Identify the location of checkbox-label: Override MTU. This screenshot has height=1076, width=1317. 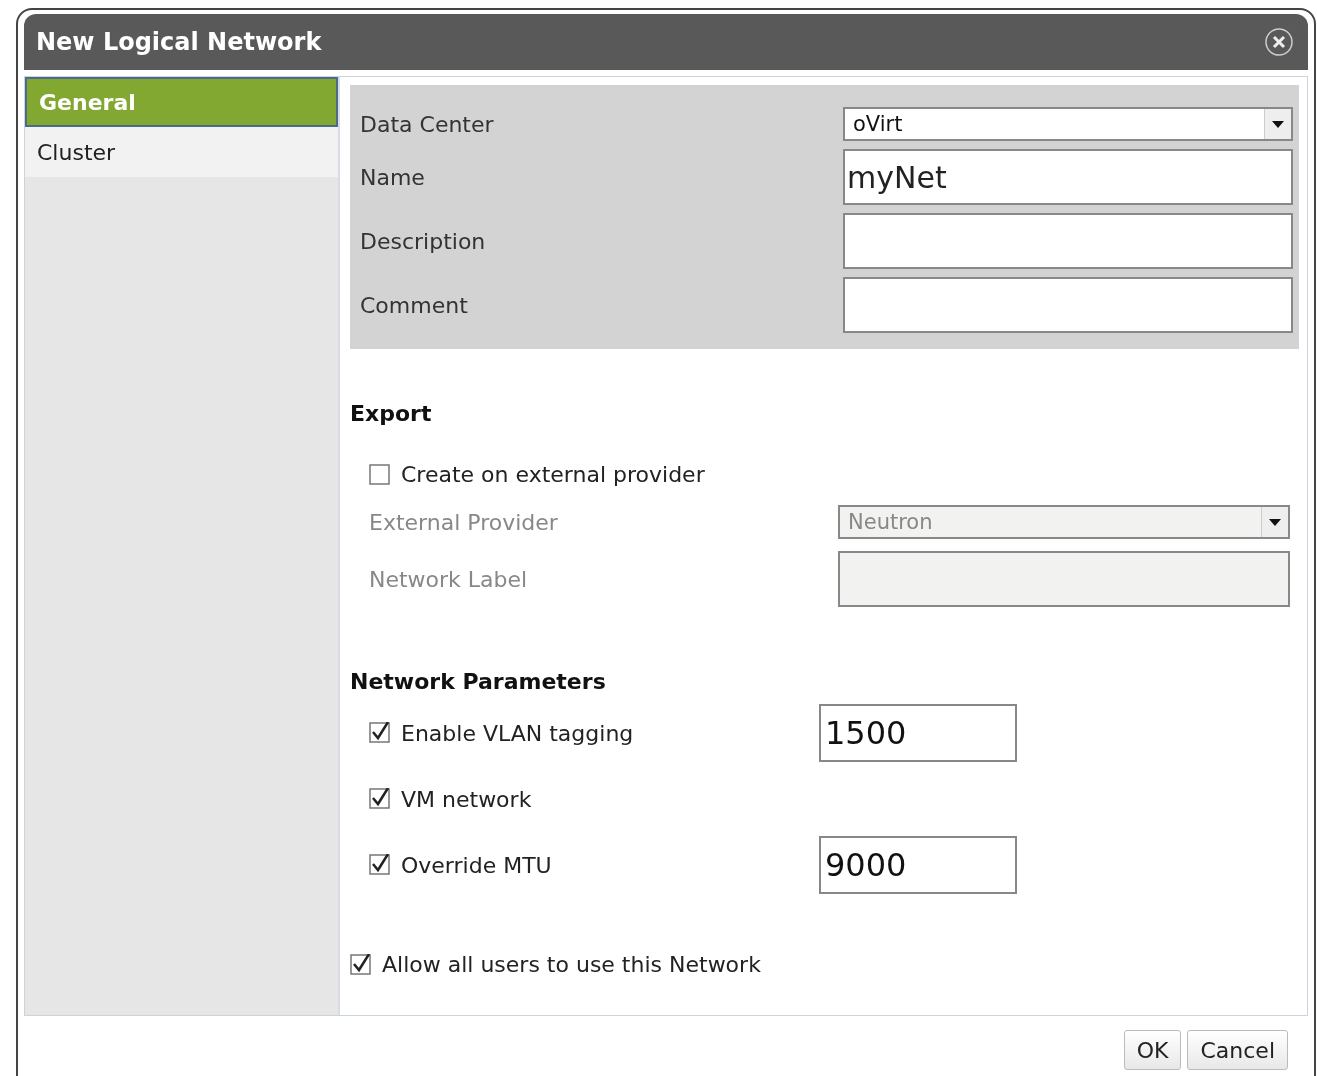
(476, 865).